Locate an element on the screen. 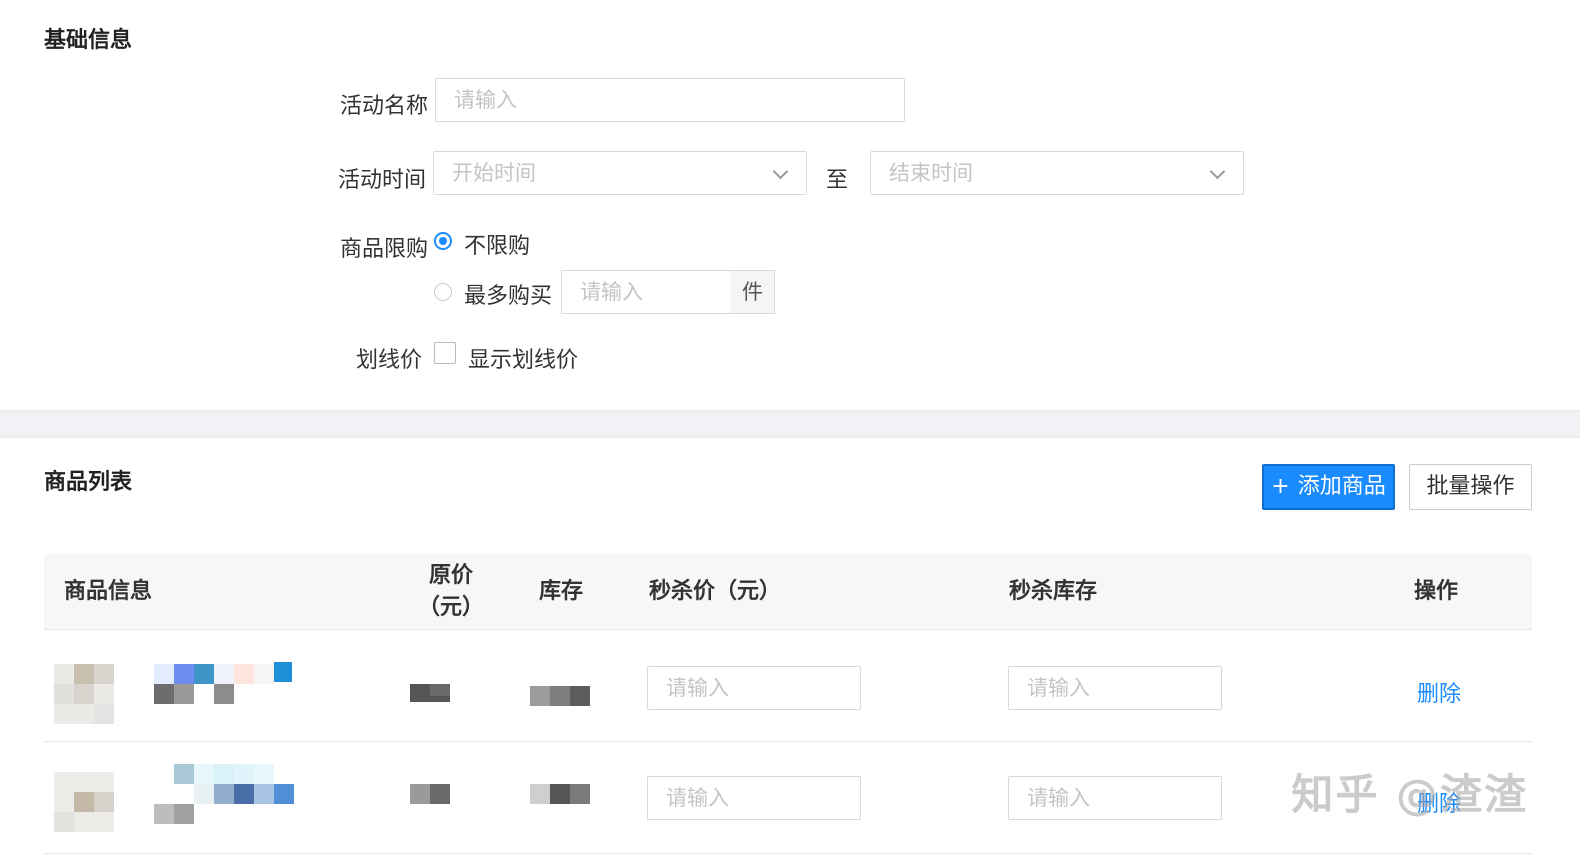 The image size is (1580, 868). radio-max-purchase is located at coordinates (443, 292).